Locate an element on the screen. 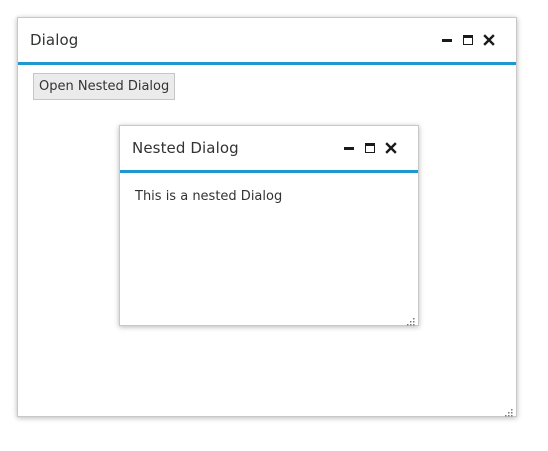 Image resolution: width=548 pixels, height=451 pixels. nested-dialog-title: Nested Dialog is located at coordinates (185, 148).